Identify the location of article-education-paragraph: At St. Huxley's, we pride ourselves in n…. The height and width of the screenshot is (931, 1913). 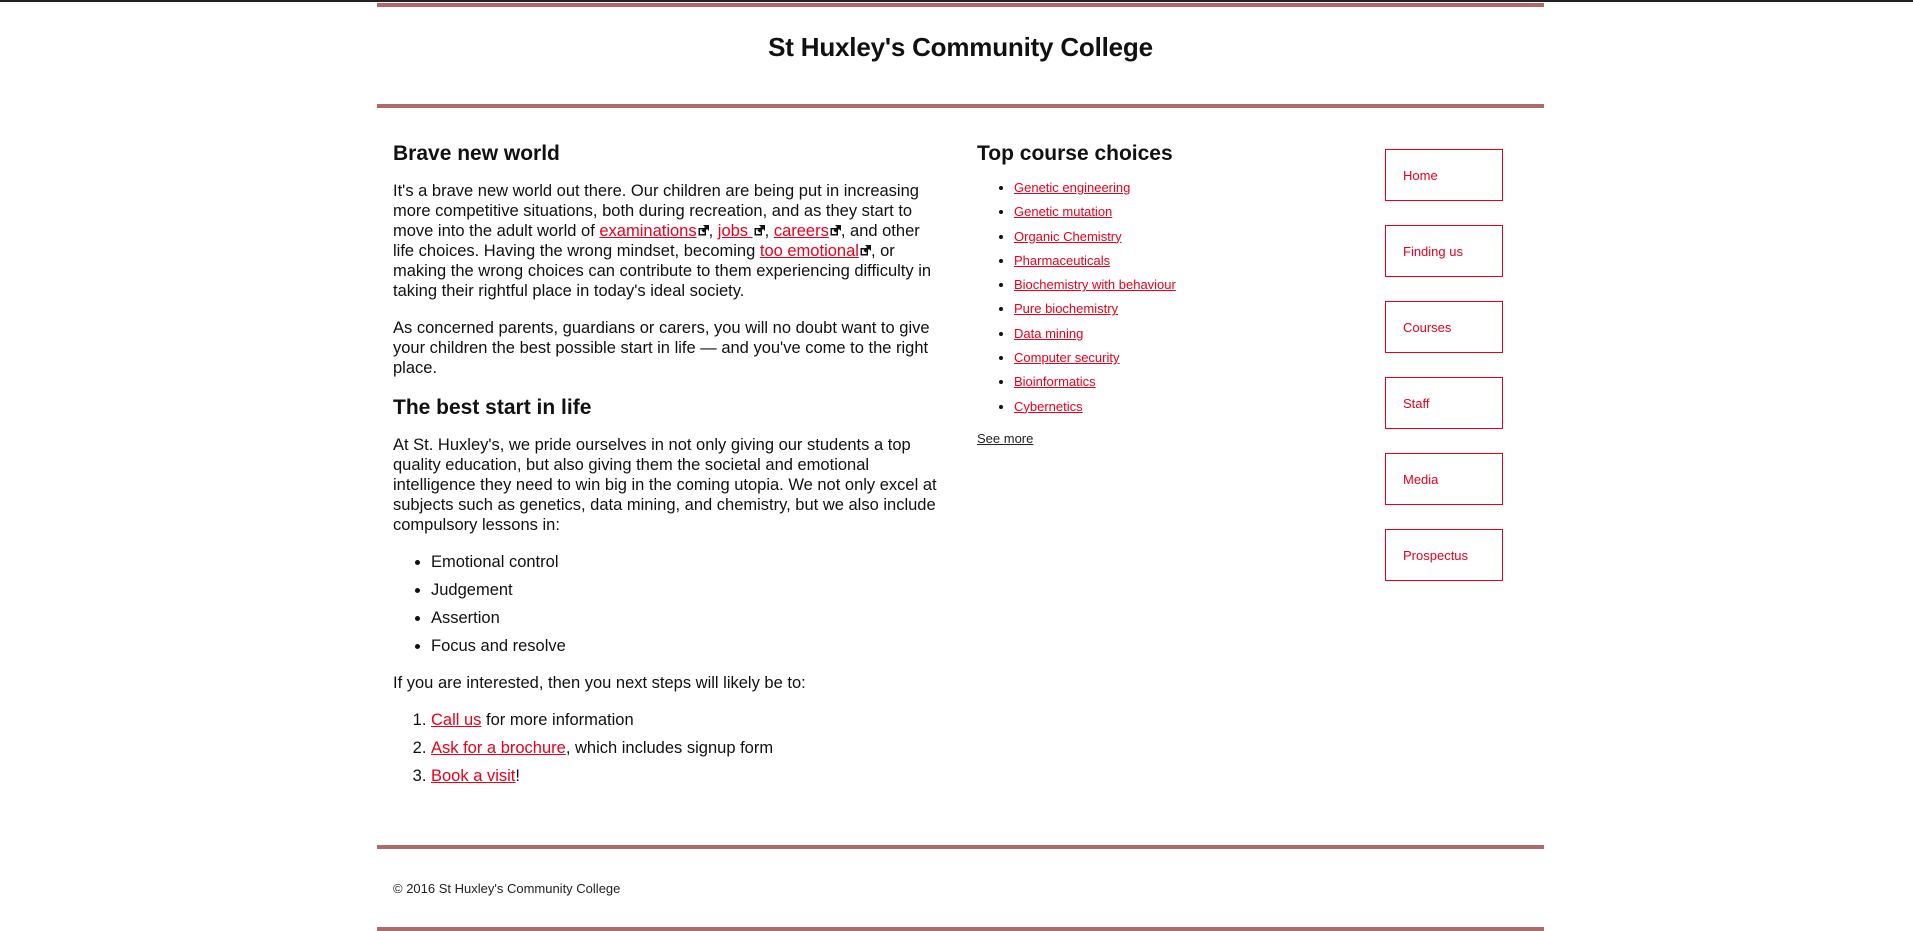
(665, 485).